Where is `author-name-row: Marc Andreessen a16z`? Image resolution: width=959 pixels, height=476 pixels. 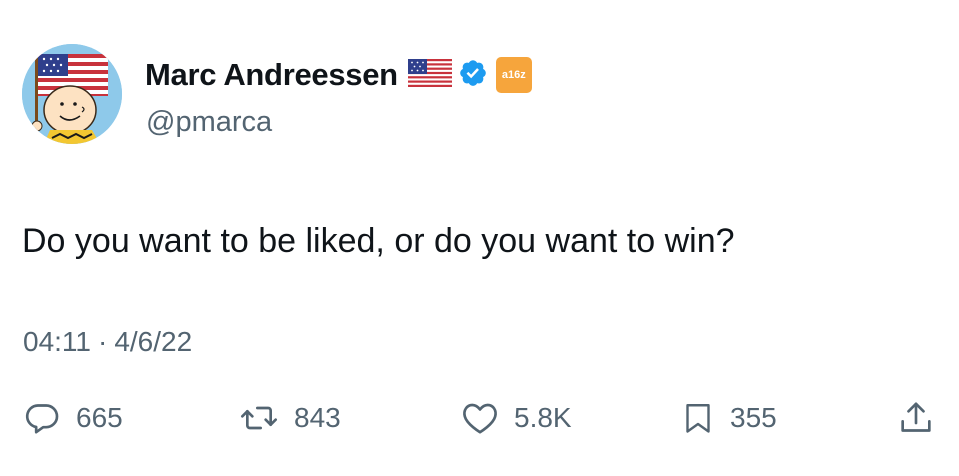
author-name-row: Marc Andreessen a16z is located at coordinates (338, 75).